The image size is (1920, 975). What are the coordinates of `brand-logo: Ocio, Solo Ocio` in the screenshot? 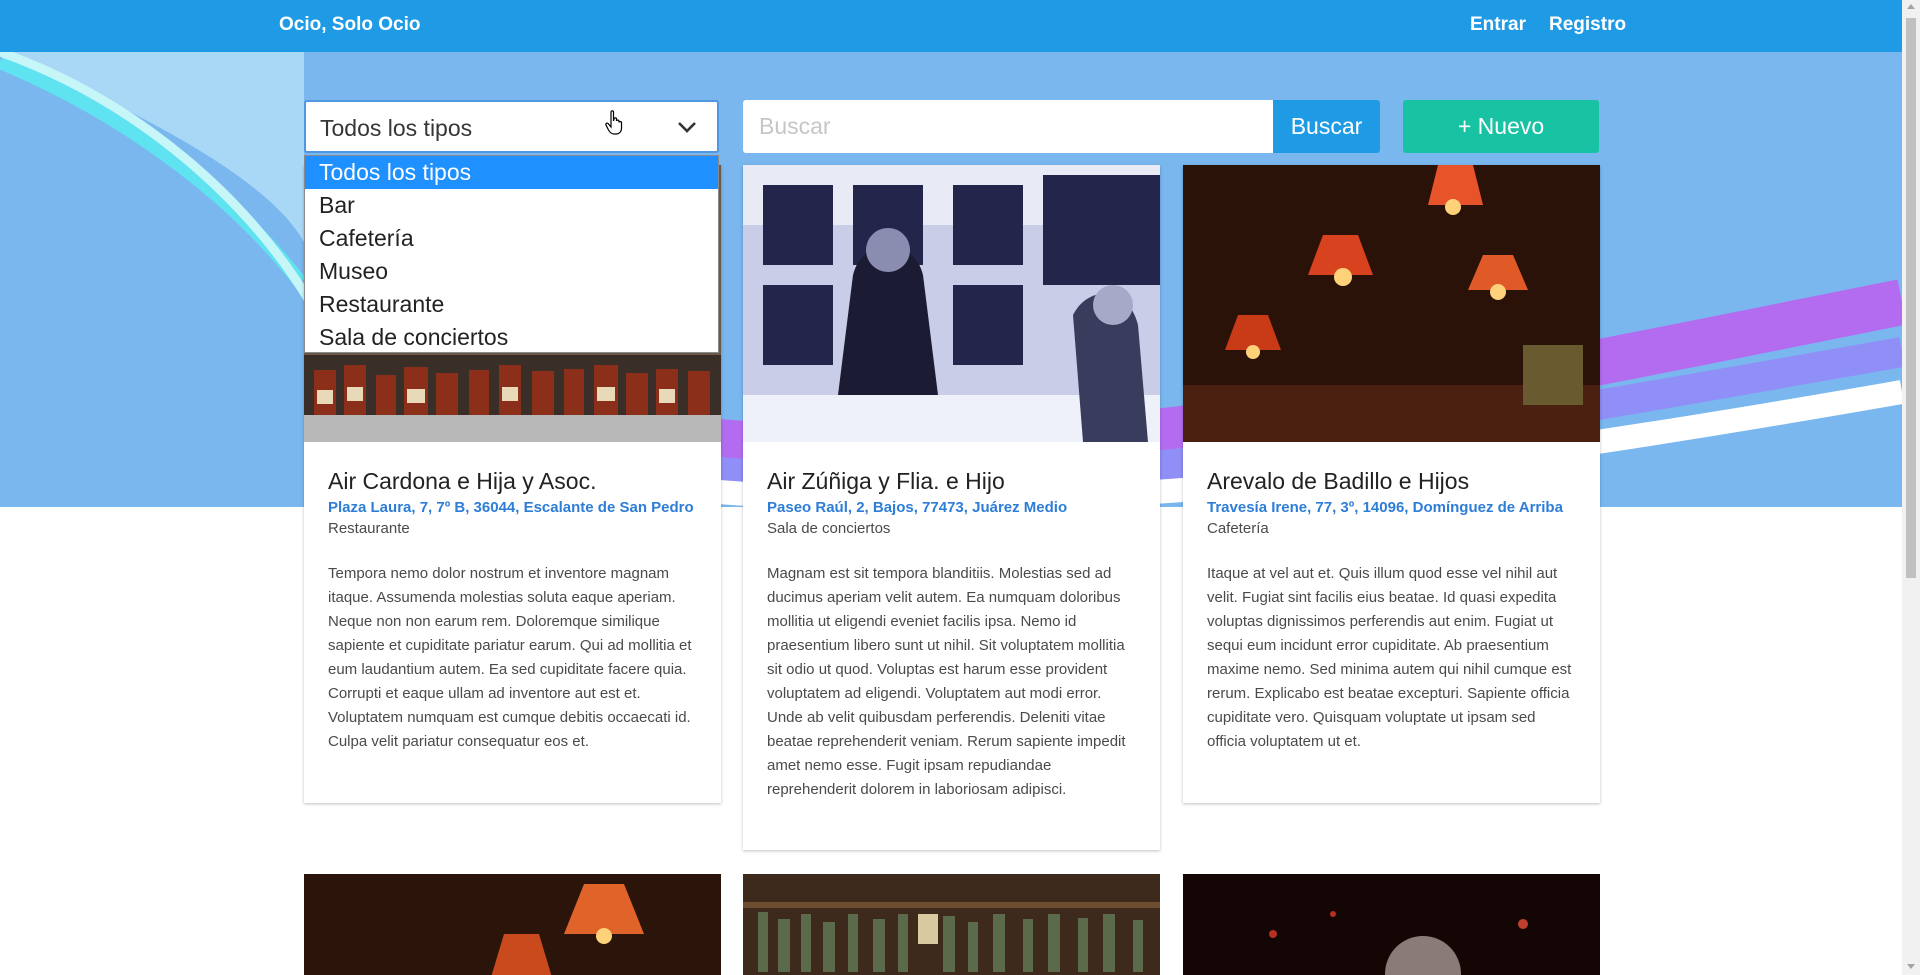 It's located at (349, 25).